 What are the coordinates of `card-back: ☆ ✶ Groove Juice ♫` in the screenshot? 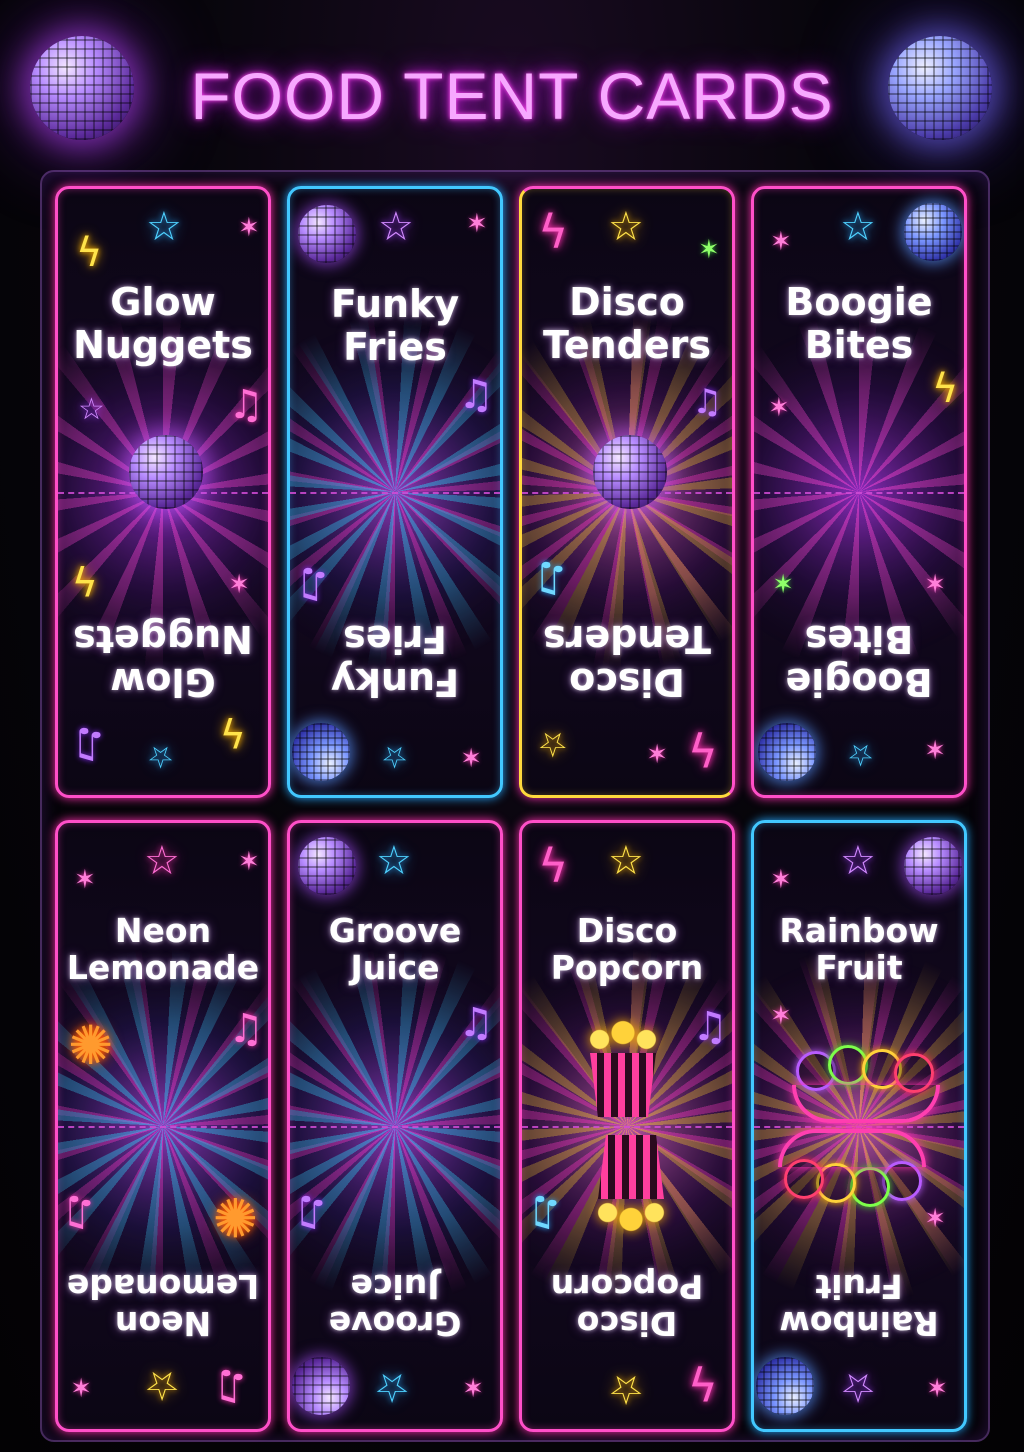 It's located at (395, 1277).